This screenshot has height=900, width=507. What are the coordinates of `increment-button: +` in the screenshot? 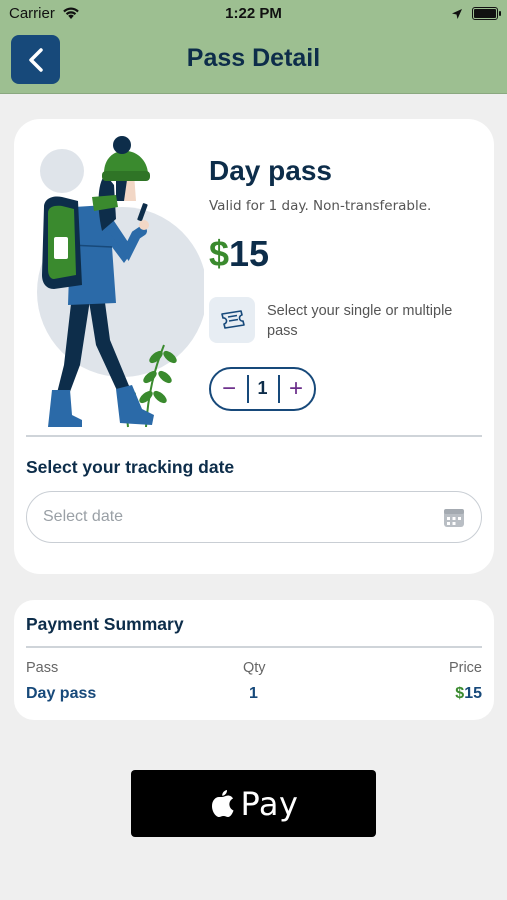 It's located at (296, 389).